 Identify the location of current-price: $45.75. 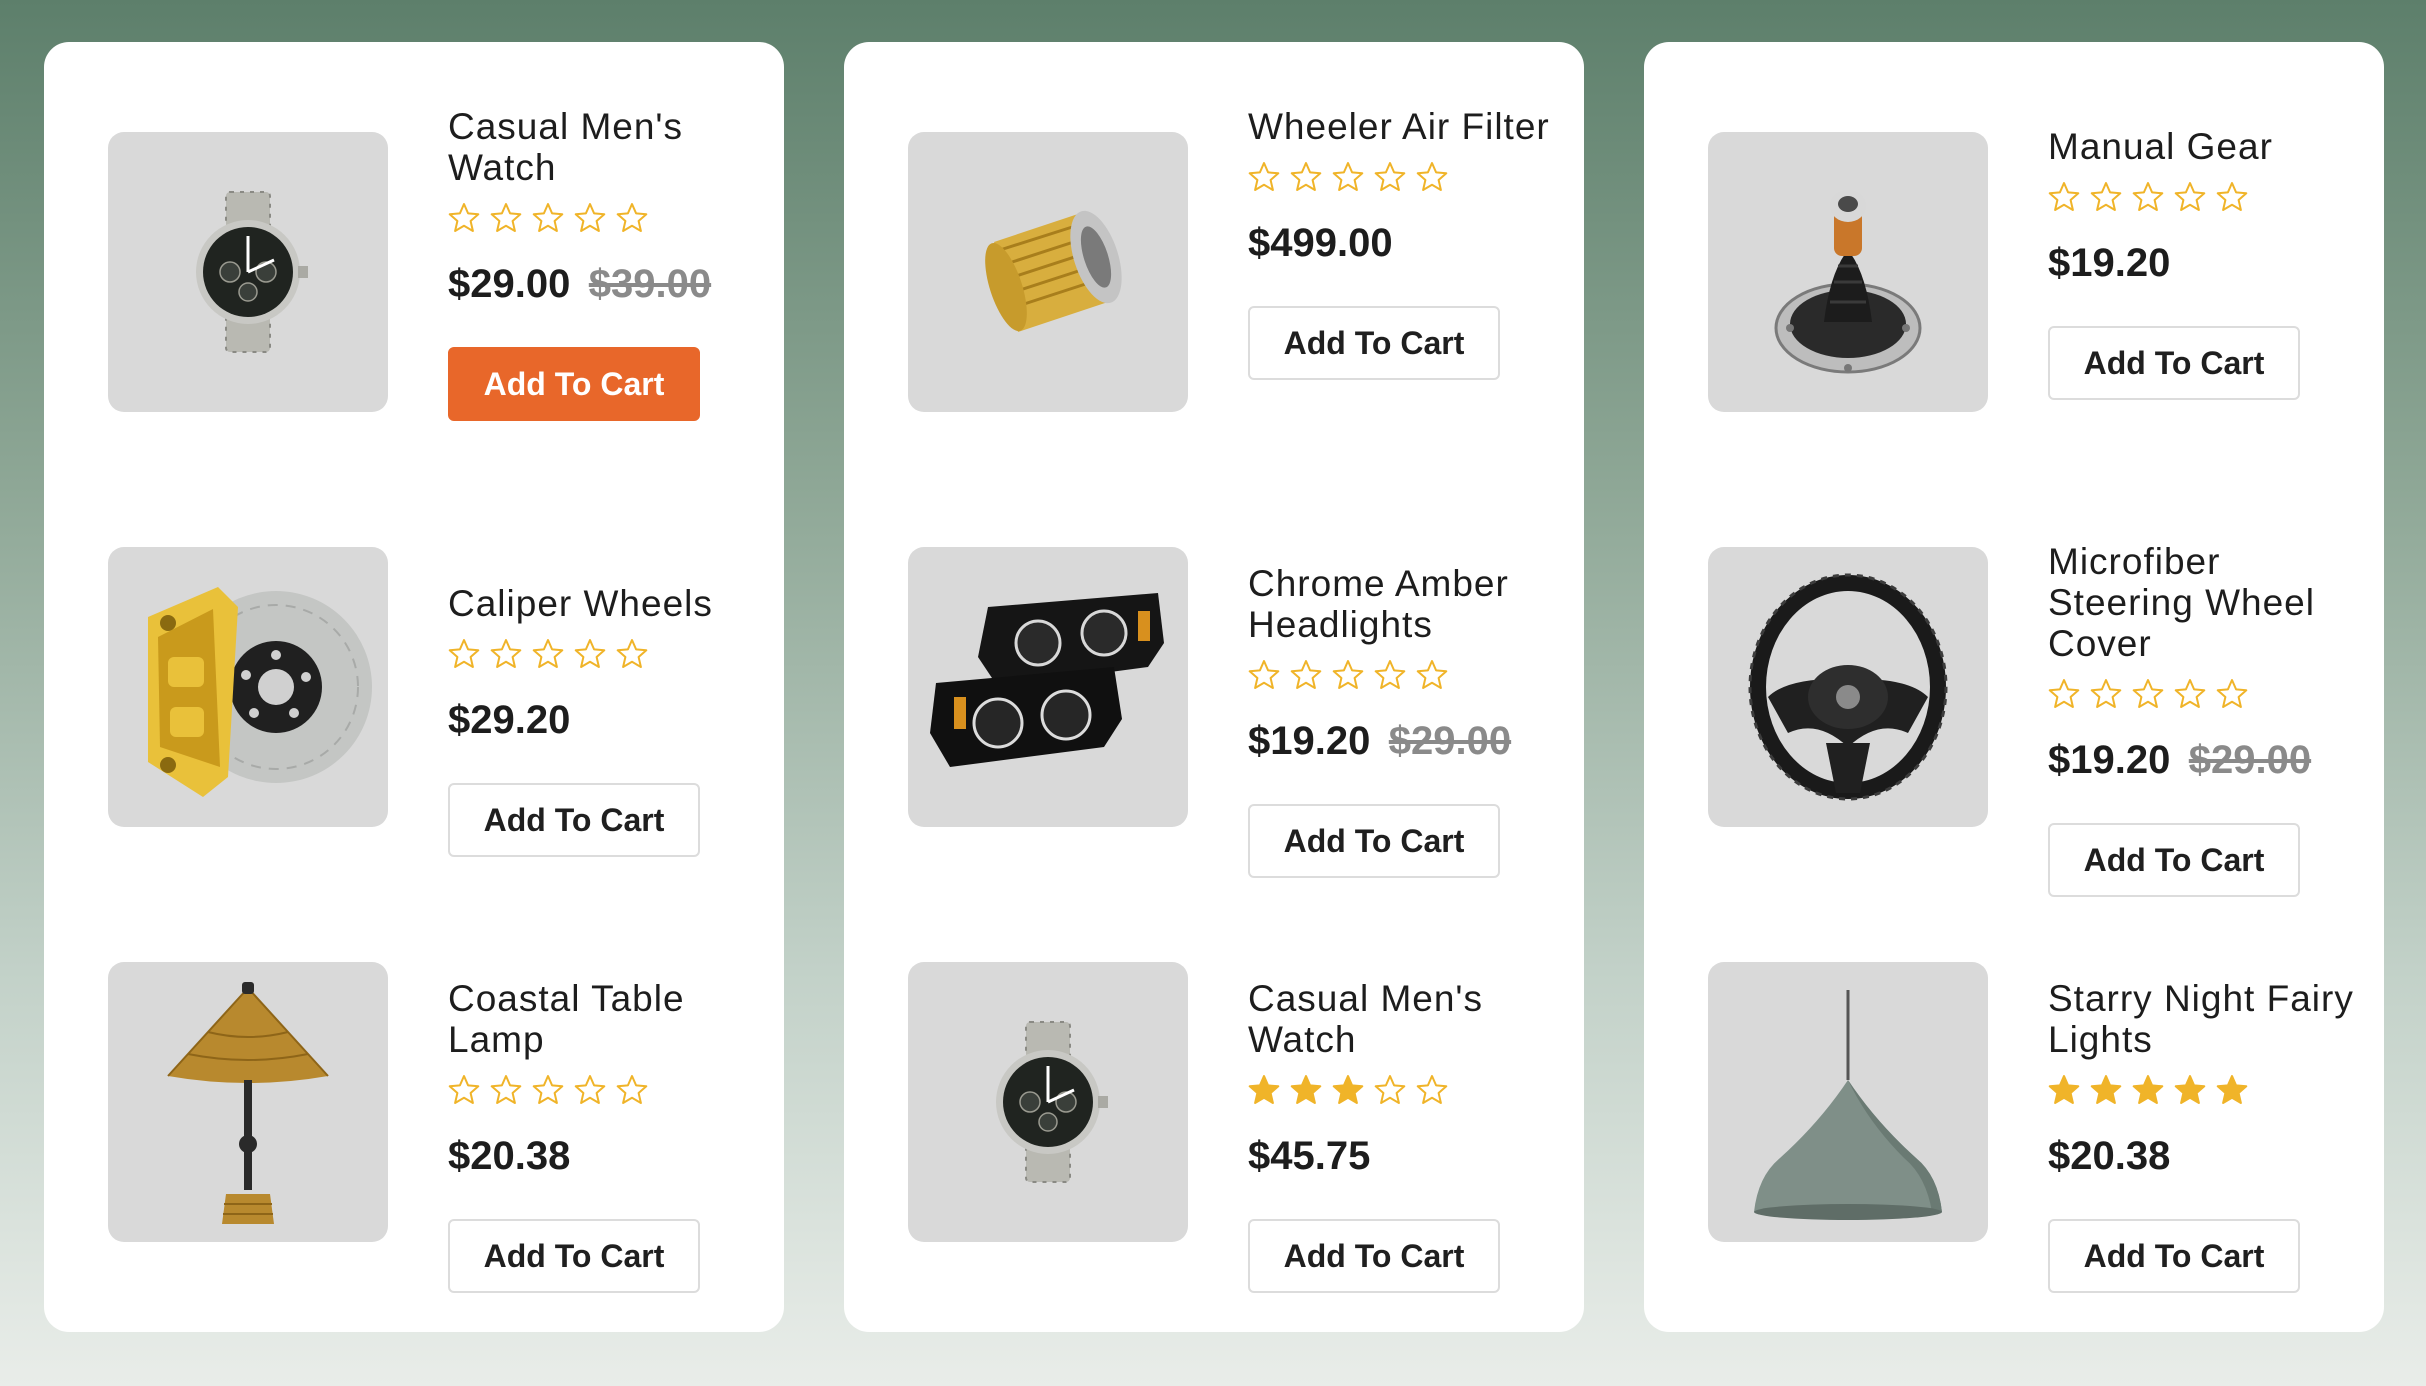
(1309, 1156).